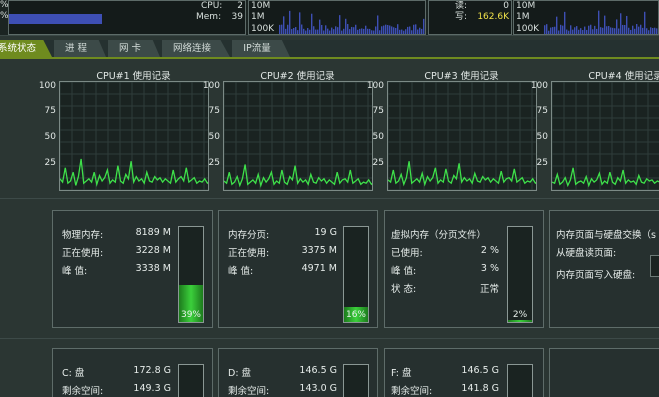  Describe the element at coordinates (606, 235) in the screenshot. I see `page-swap-title: 内存页面与硬盘交换（s` at that location.